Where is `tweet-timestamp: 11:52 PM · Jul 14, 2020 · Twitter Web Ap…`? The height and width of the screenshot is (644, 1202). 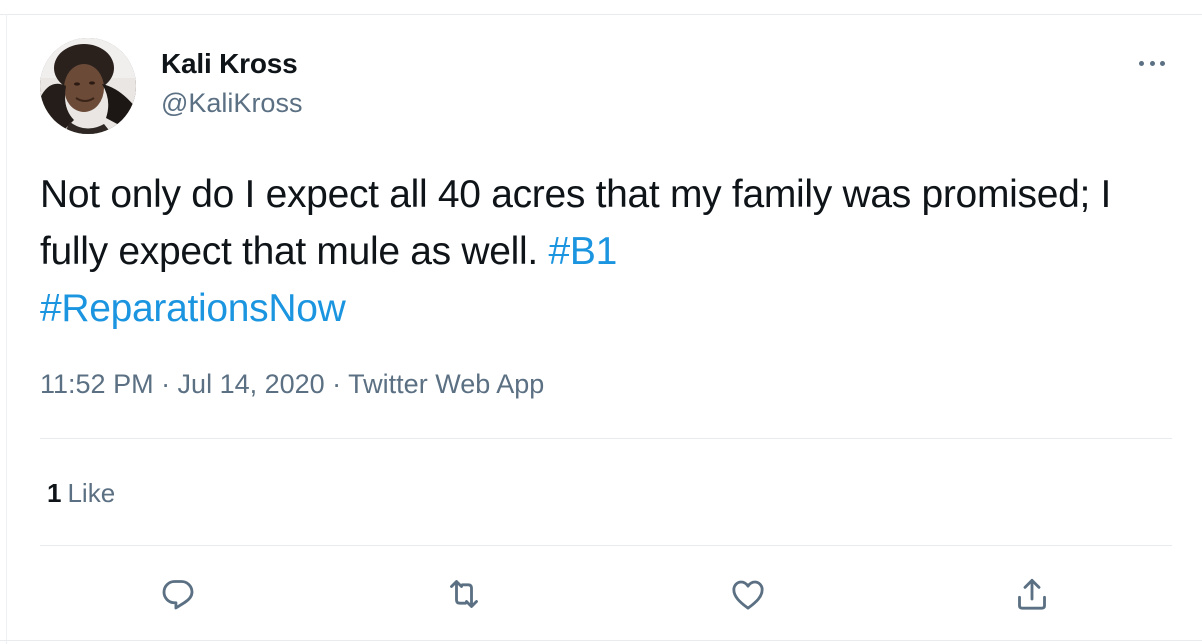 tweet-timestamp: 11:52 PM · Jul 14, 2020 · Twitter Web Ap… is located at coordinates (292, 384).